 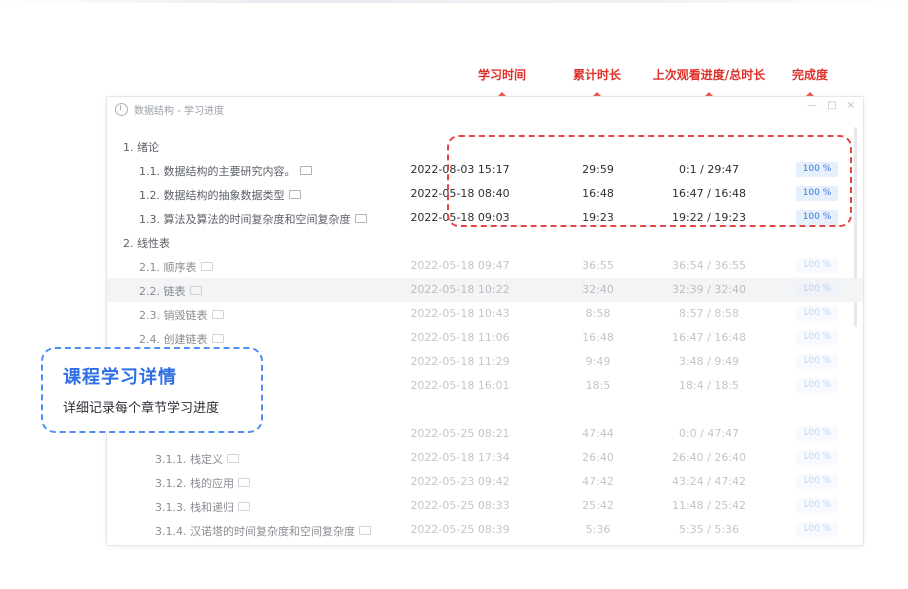 I want to click on study-time-cell: 2022-05-23 09:42, so click(x=460, y=481).